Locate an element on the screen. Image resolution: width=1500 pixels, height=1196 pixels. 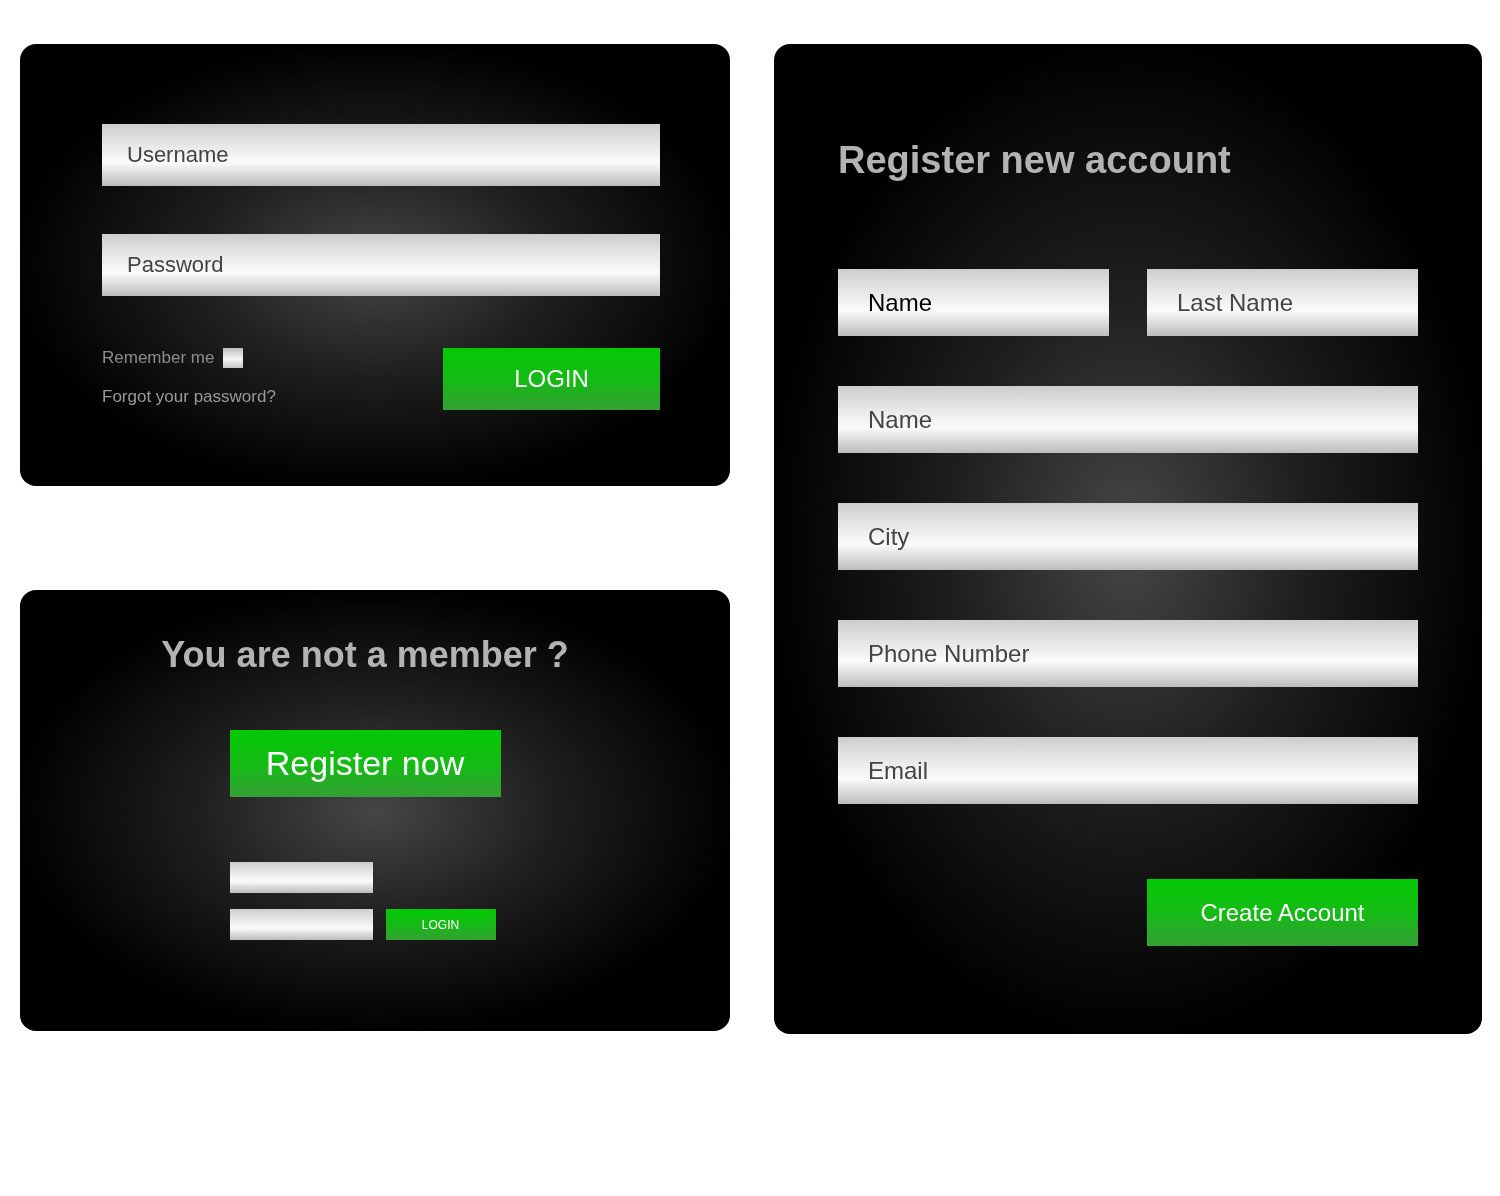
forgot-password-link: Forgot your password? is located at coordinates (189, 397).